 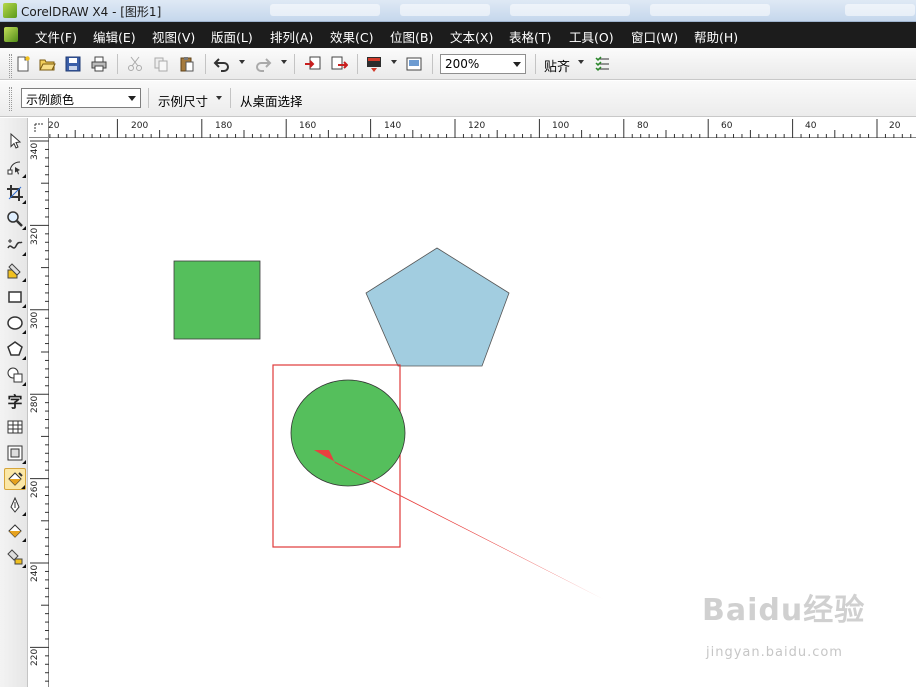 What do you see at coordinates (271, 100) in the screenshot?
I see `select-from-desktop-button: 从桌面选择` at bounding box center [271, 100].